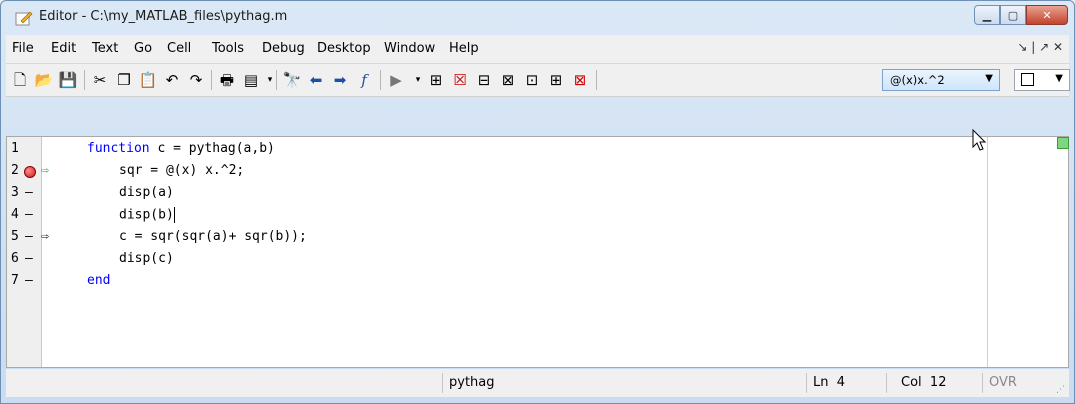 This screenshot has height=404, width=1075. I want to click on menu-go: Go, so click(143, 48).